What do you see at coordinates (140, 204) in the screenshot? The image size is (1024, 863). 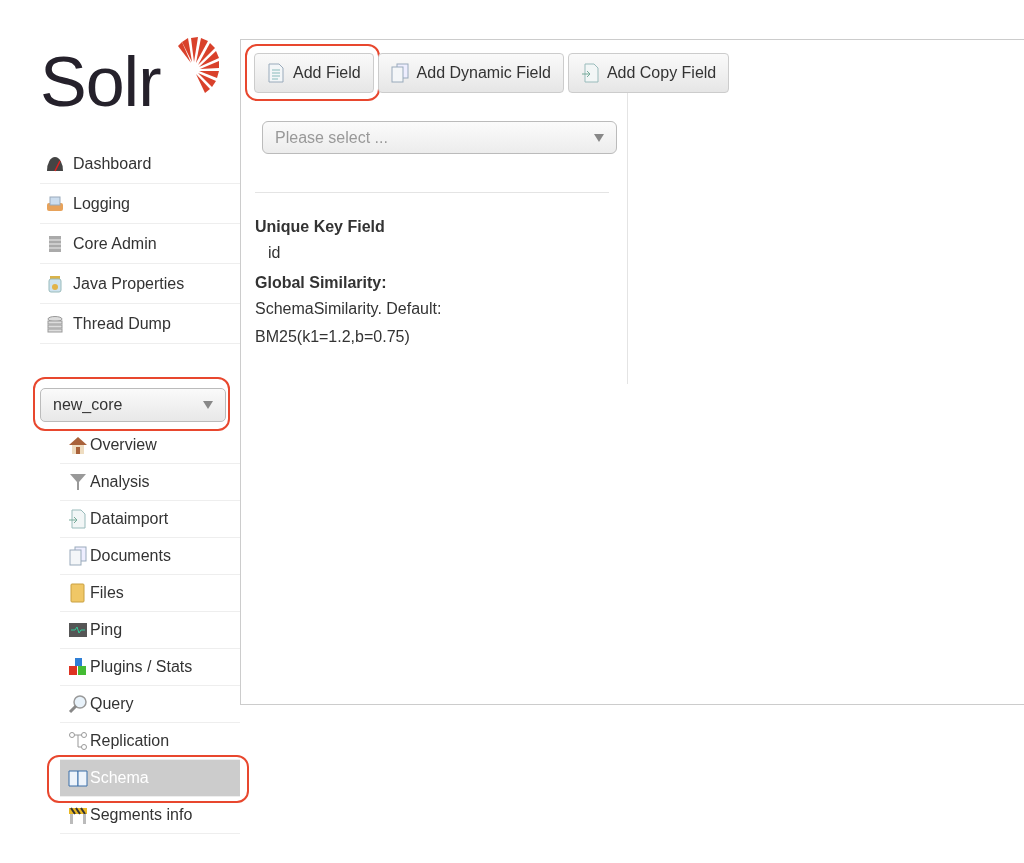 I see `nav-item: Logging` at bounding box center [140, 204].